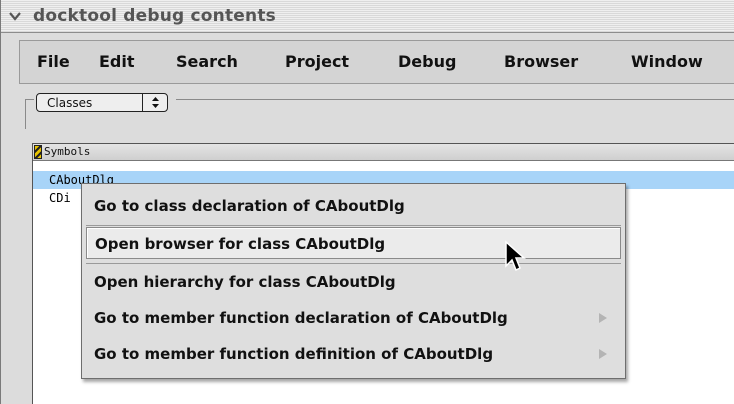 Image resolution: width=734 pixels, height=404 pixels. Describe the element at coordinates (383, 152) in the screenshot. I see `symbols-header: Symbols` at that location.